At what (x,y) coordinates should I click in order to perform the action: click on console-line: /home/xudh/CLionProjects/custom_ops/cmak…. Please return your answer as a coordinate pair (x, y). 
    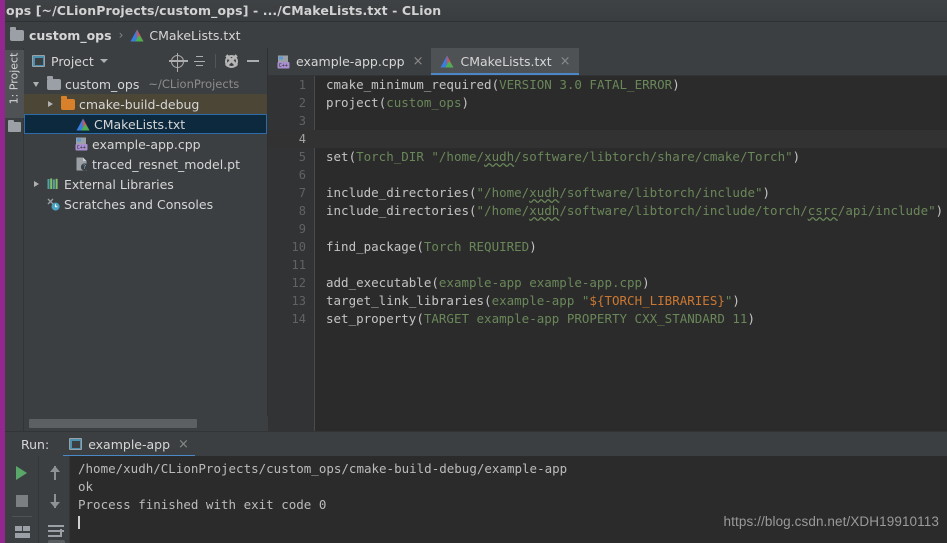
    Looking at the image, I should click on (323, 468).